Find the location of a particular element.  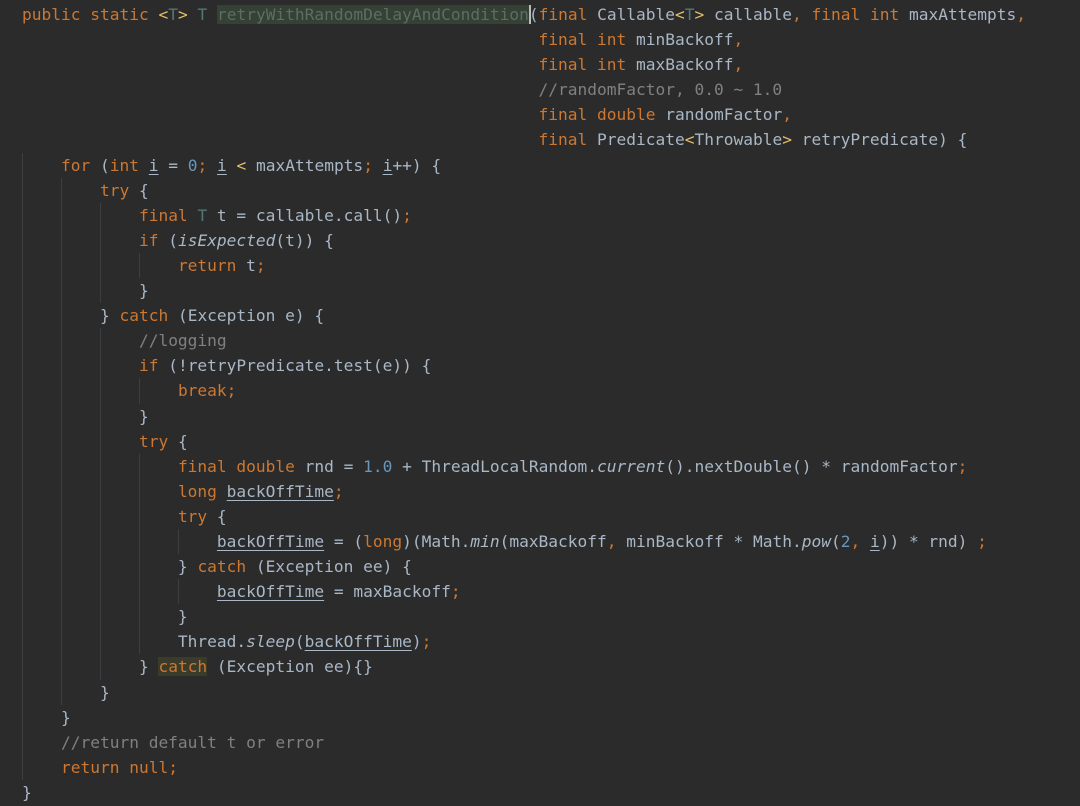

code-line: return t; is located at coordinates (513, 265).